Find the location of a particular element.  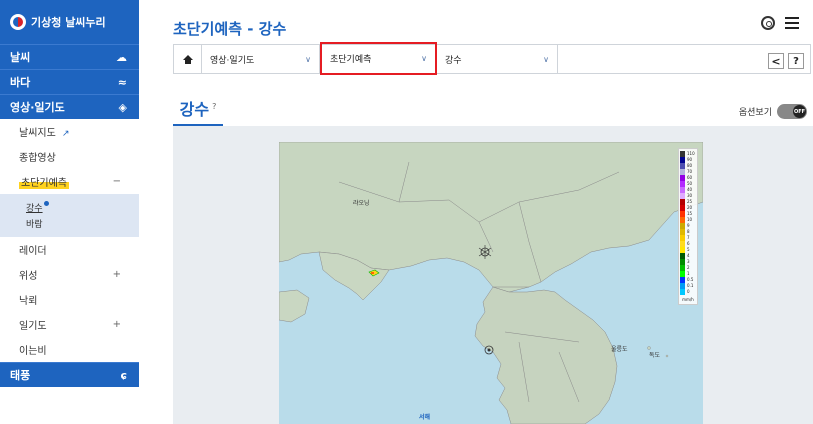

home-button is located at coordinates (188, 59).